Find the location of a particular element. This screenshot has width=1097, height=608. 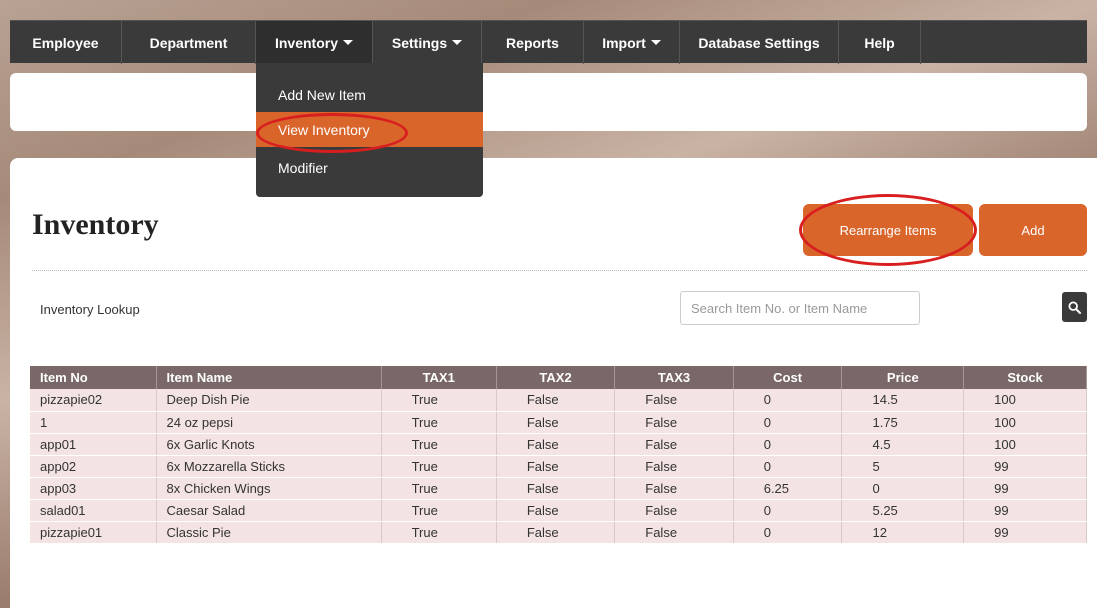

menu-item-label: View Inventory is located at coordinates (324, 129).